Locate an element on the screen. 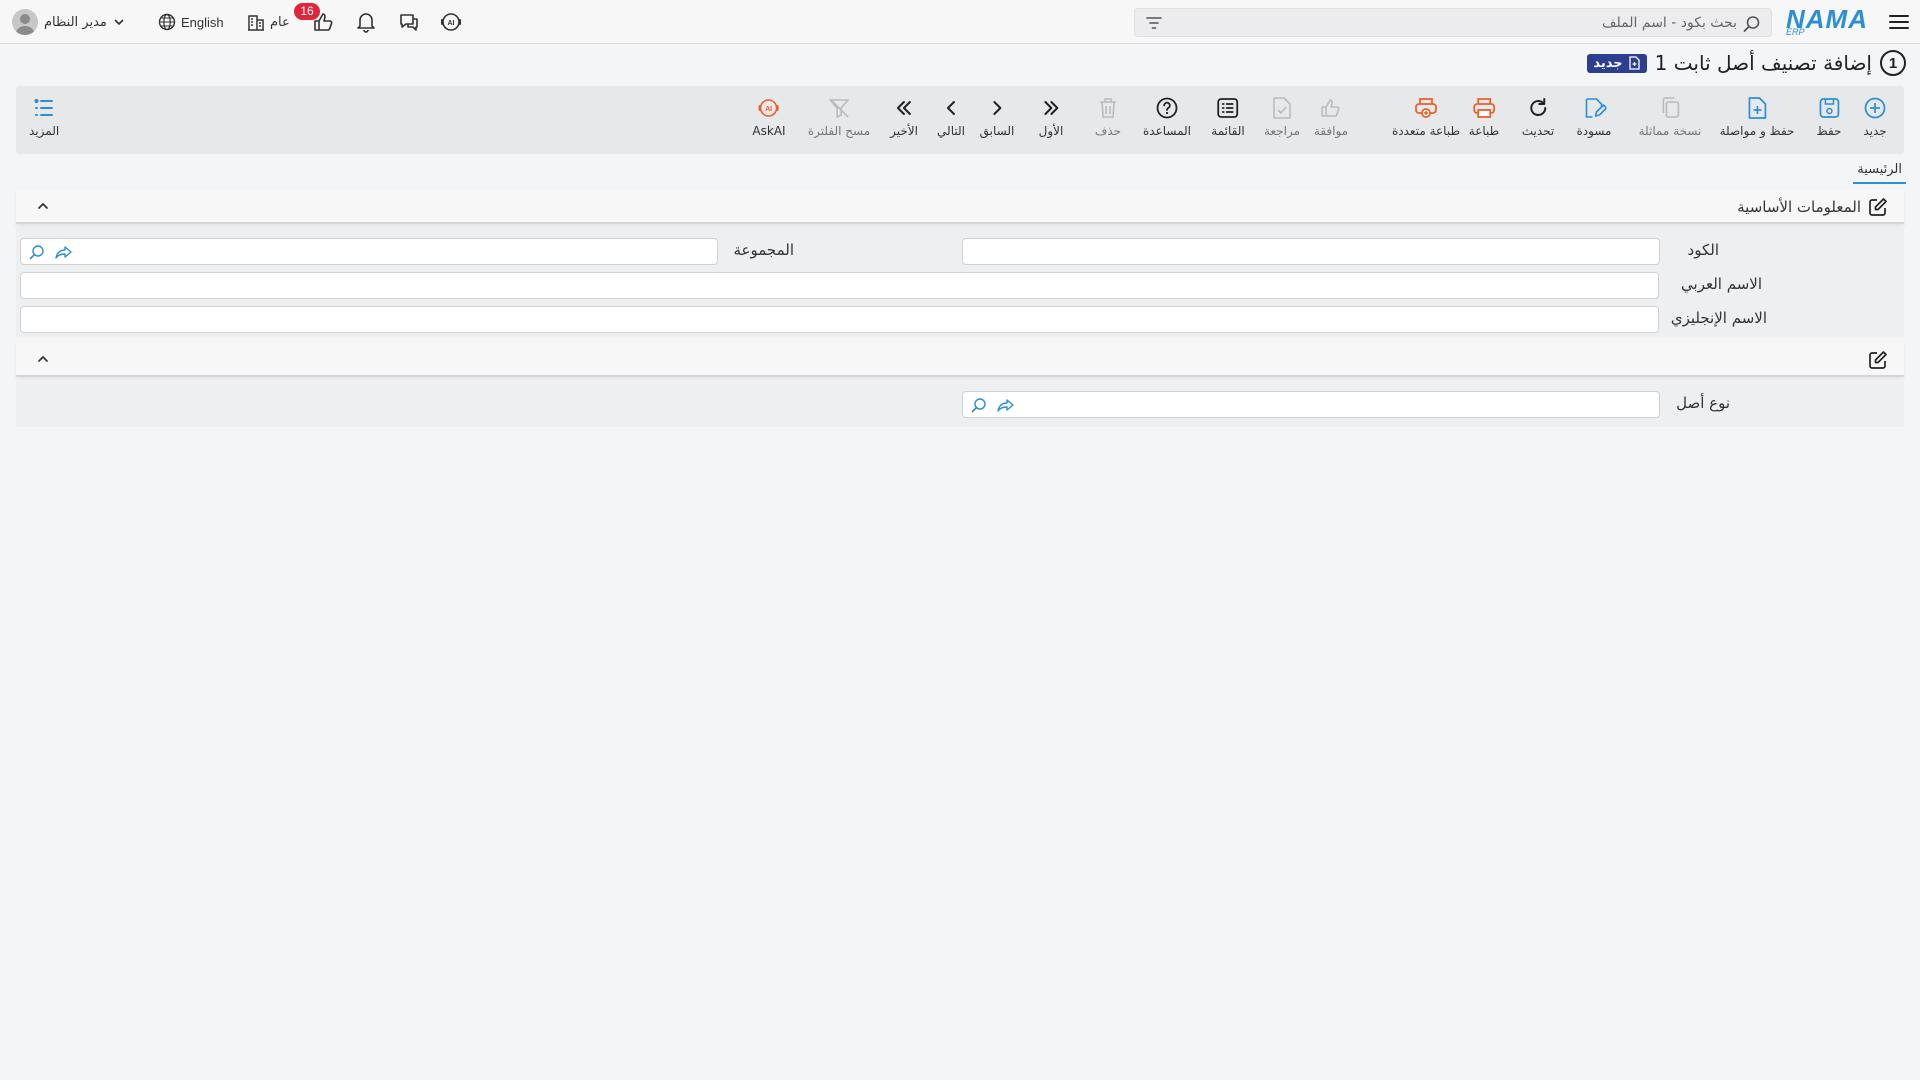  ask-ai-button: AI AskAI is located at coordinates (769, 121).